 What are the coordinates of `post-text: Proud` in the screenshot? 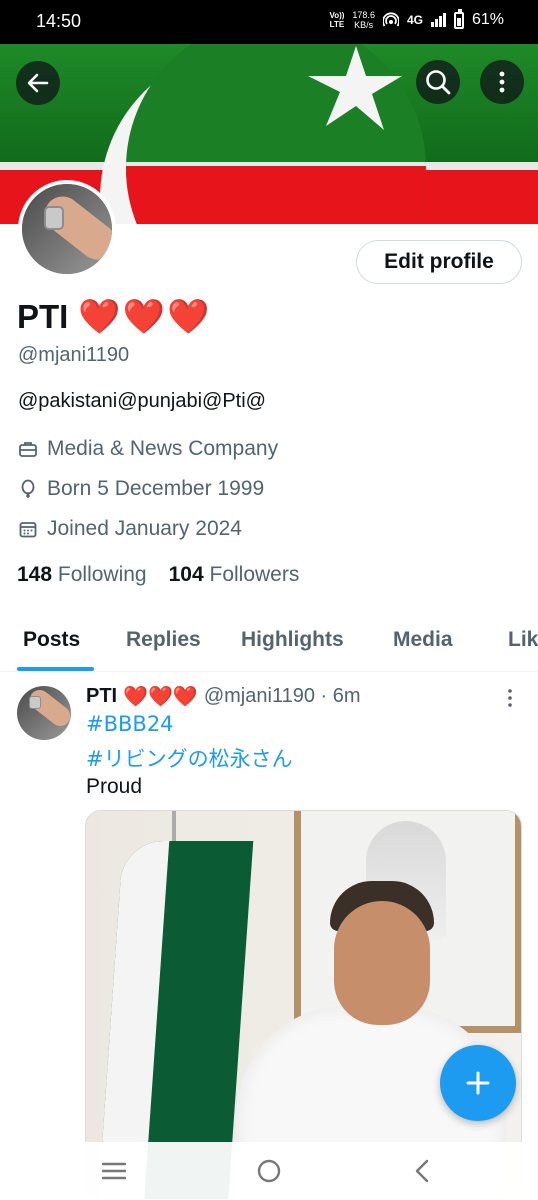 It's located at (114, 786).